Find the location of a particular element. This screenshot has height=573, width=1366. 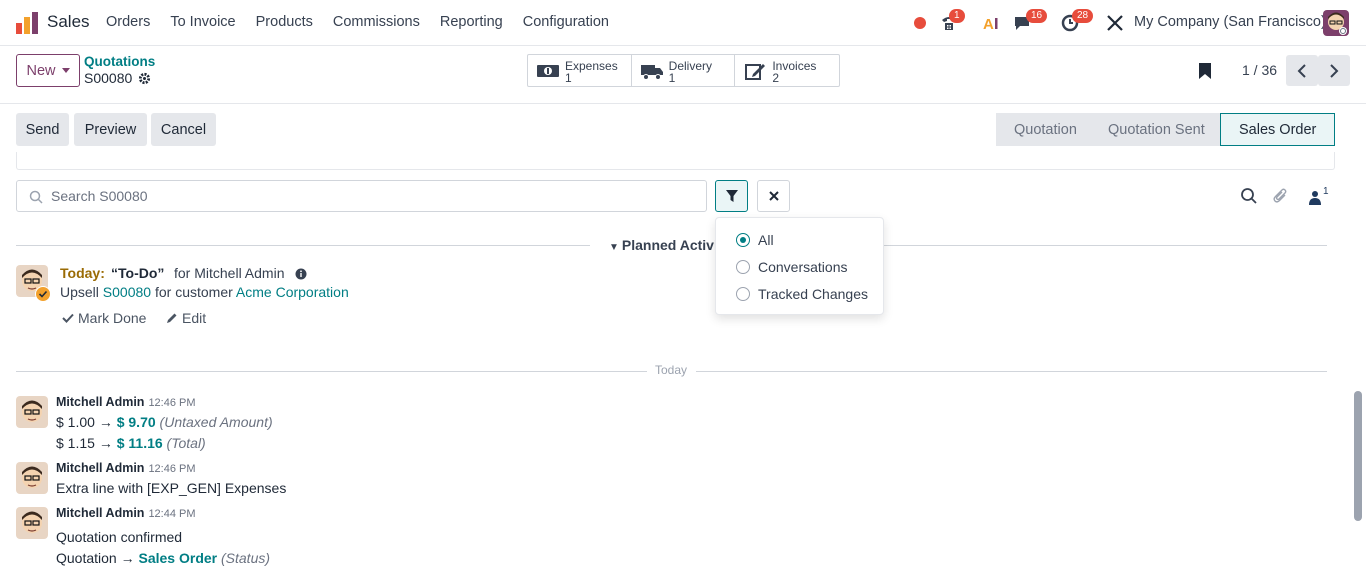

radio-selected is located at coordinates (743, 240).